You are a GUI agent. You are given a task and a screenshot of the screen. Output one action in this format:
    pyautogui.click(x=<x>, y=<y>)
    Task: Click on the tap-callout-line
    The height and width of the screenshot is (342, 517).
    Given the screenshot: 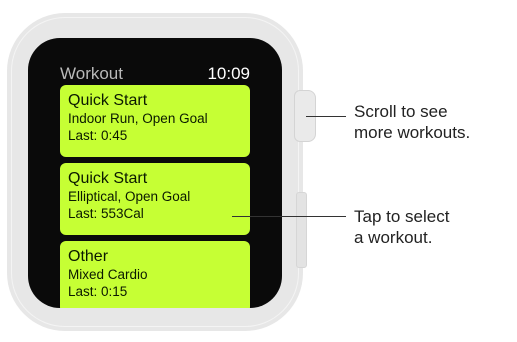 What is the action you would take?
    pyautogui.click(x=289, y=216)
    